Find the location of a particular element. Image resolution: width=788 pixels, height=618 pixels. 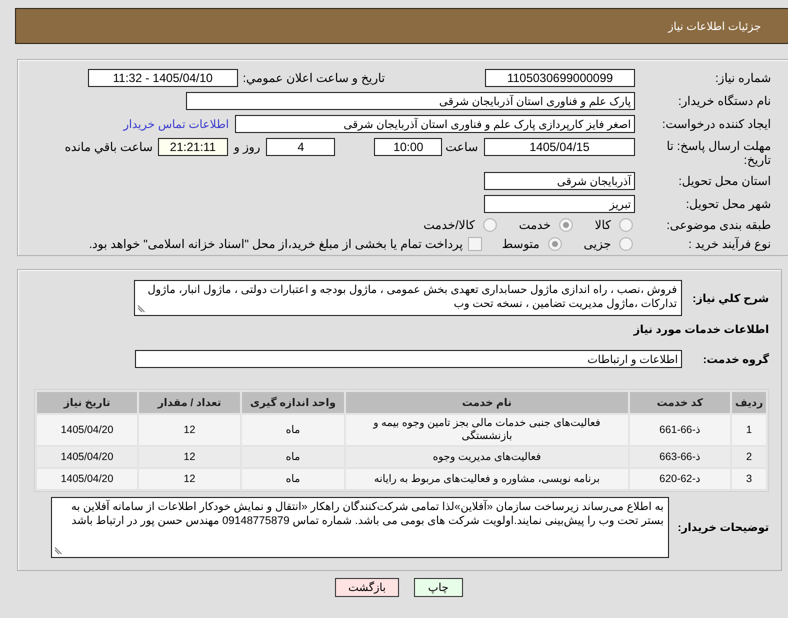

field-label: توضیحات خریدار: is located at coordinates (723, 527).